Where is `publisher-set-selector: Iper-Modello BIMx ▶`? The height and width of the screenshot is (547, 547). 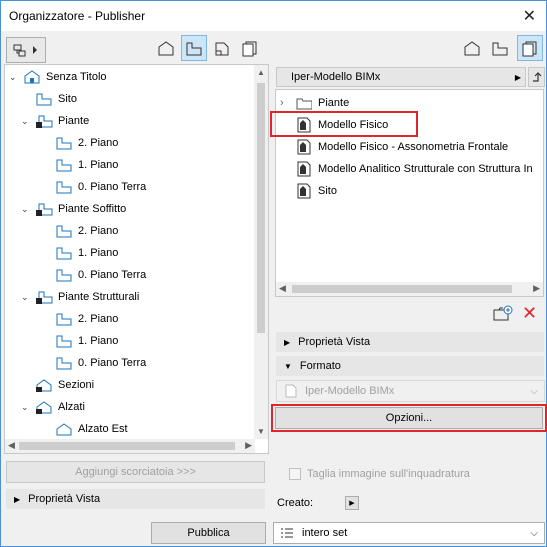 publisher-set-selector: Iper-Modello BIMx ▶ is located at coordinates (401, 77).